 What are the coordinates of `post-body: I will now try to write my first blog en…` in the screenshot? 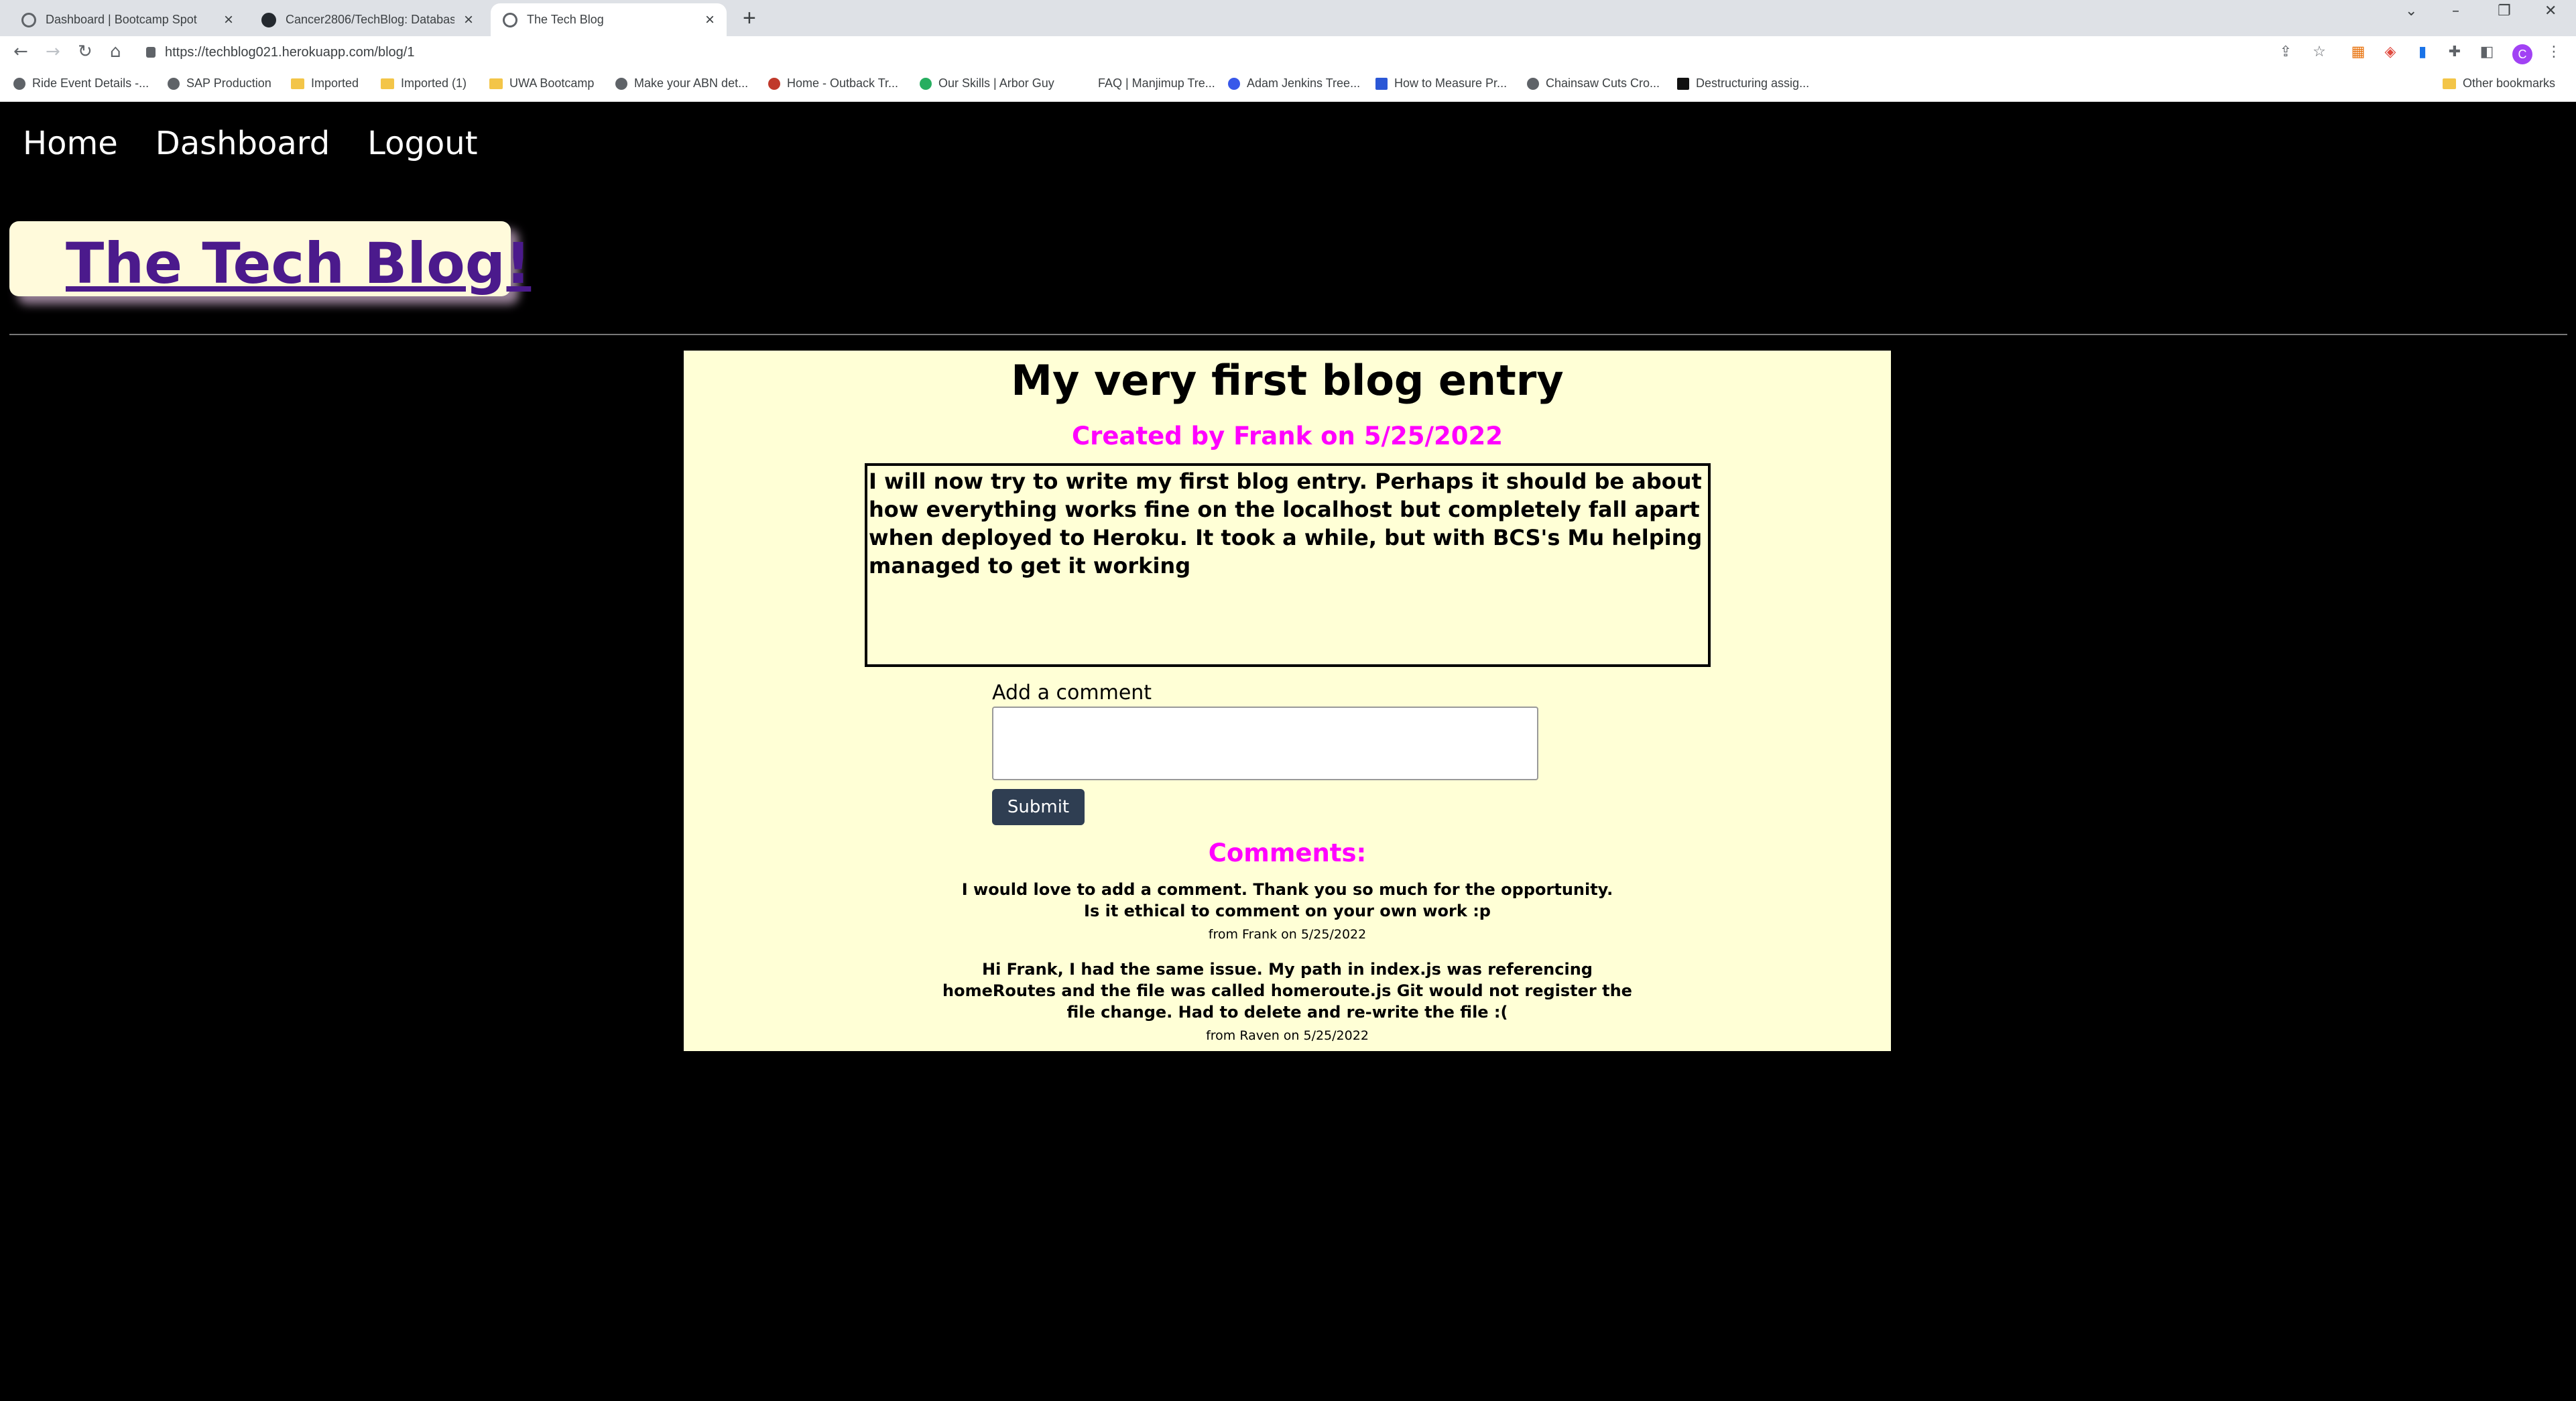 It's located at (1288, 565).